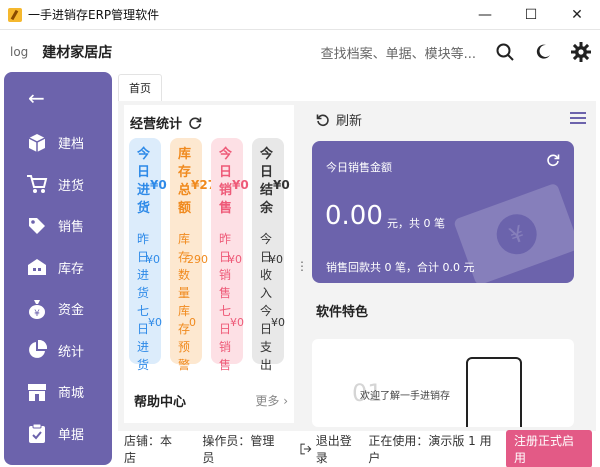 This screenshot has width=600, height=467. What do you see at coordinates (37, 433) in the screenshot?
I see `clipboard-icon` at bounding box center [37, 433].